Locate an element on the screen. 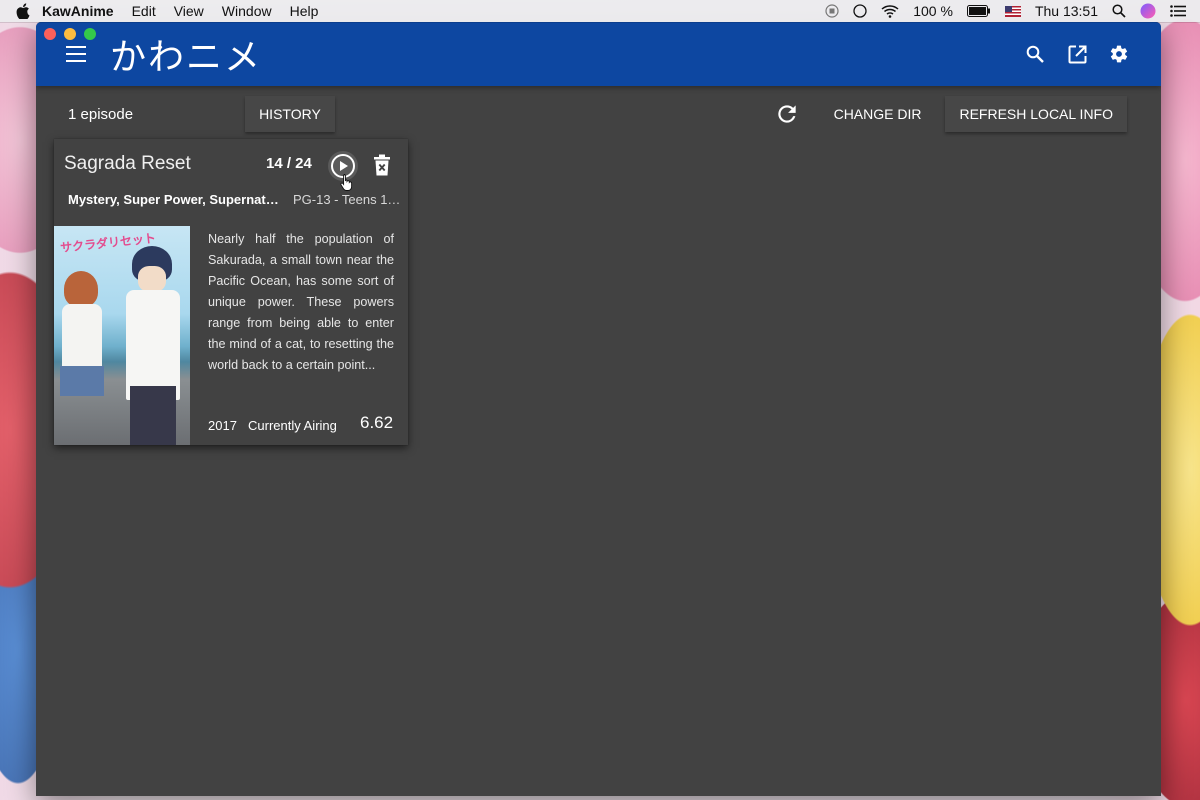 This screenshot has height=800, width=1200. minimize-window-button is located at coordinates (70, 34).